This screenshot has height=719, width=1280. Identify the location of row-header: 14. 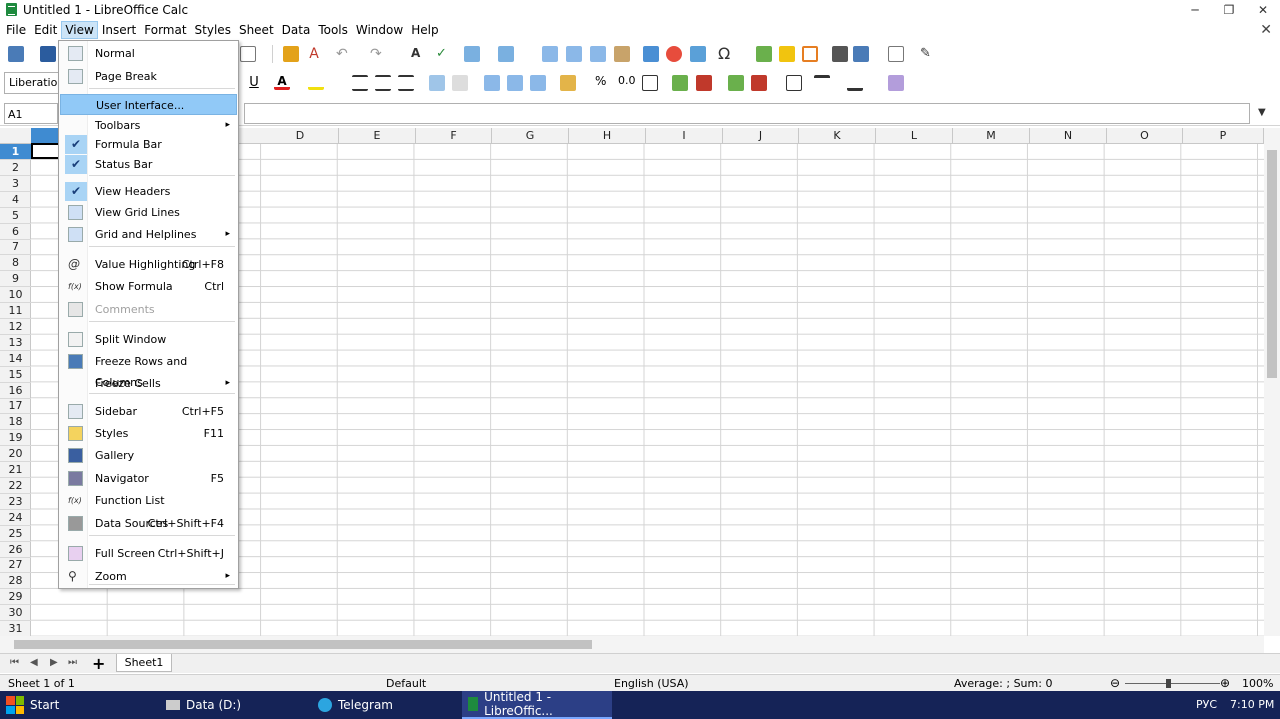
(15, 359).